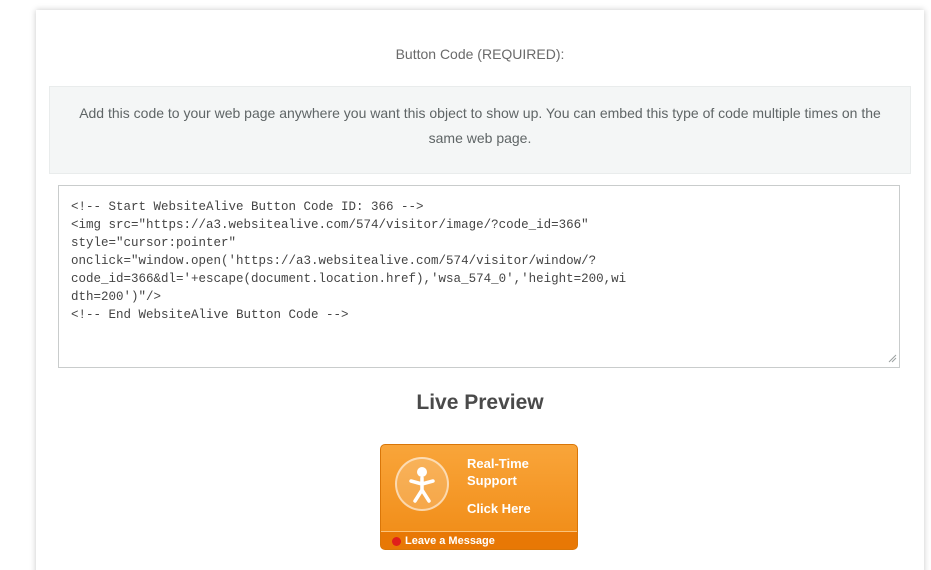  What do you see at coordinates (492, 480) in the screenshot?
I see `support-line-2: Support` at bounding box center [492, 480].